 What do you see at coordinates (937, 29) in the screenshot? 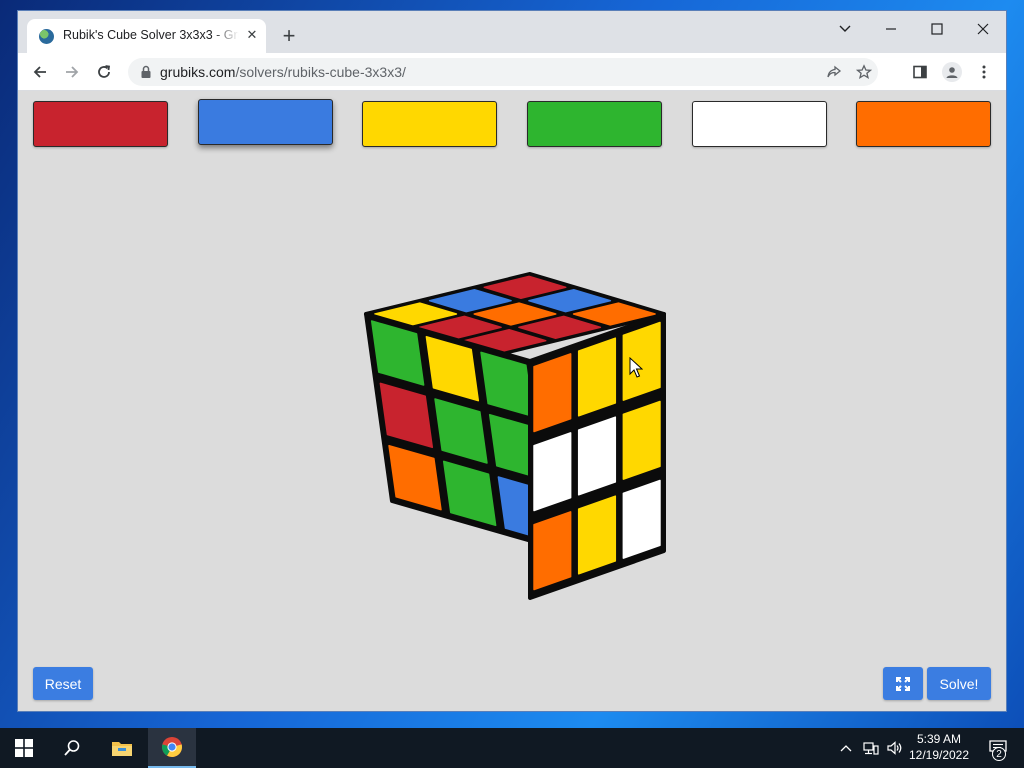
I see `maximize-button` at bounding box center [937, 29].